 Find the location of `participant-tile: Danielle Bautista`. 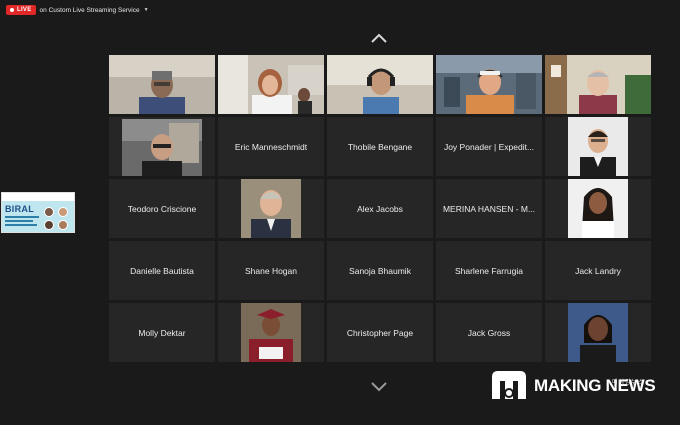

participant-tile: Danielle Bautista is located at coordinates (162, 270).